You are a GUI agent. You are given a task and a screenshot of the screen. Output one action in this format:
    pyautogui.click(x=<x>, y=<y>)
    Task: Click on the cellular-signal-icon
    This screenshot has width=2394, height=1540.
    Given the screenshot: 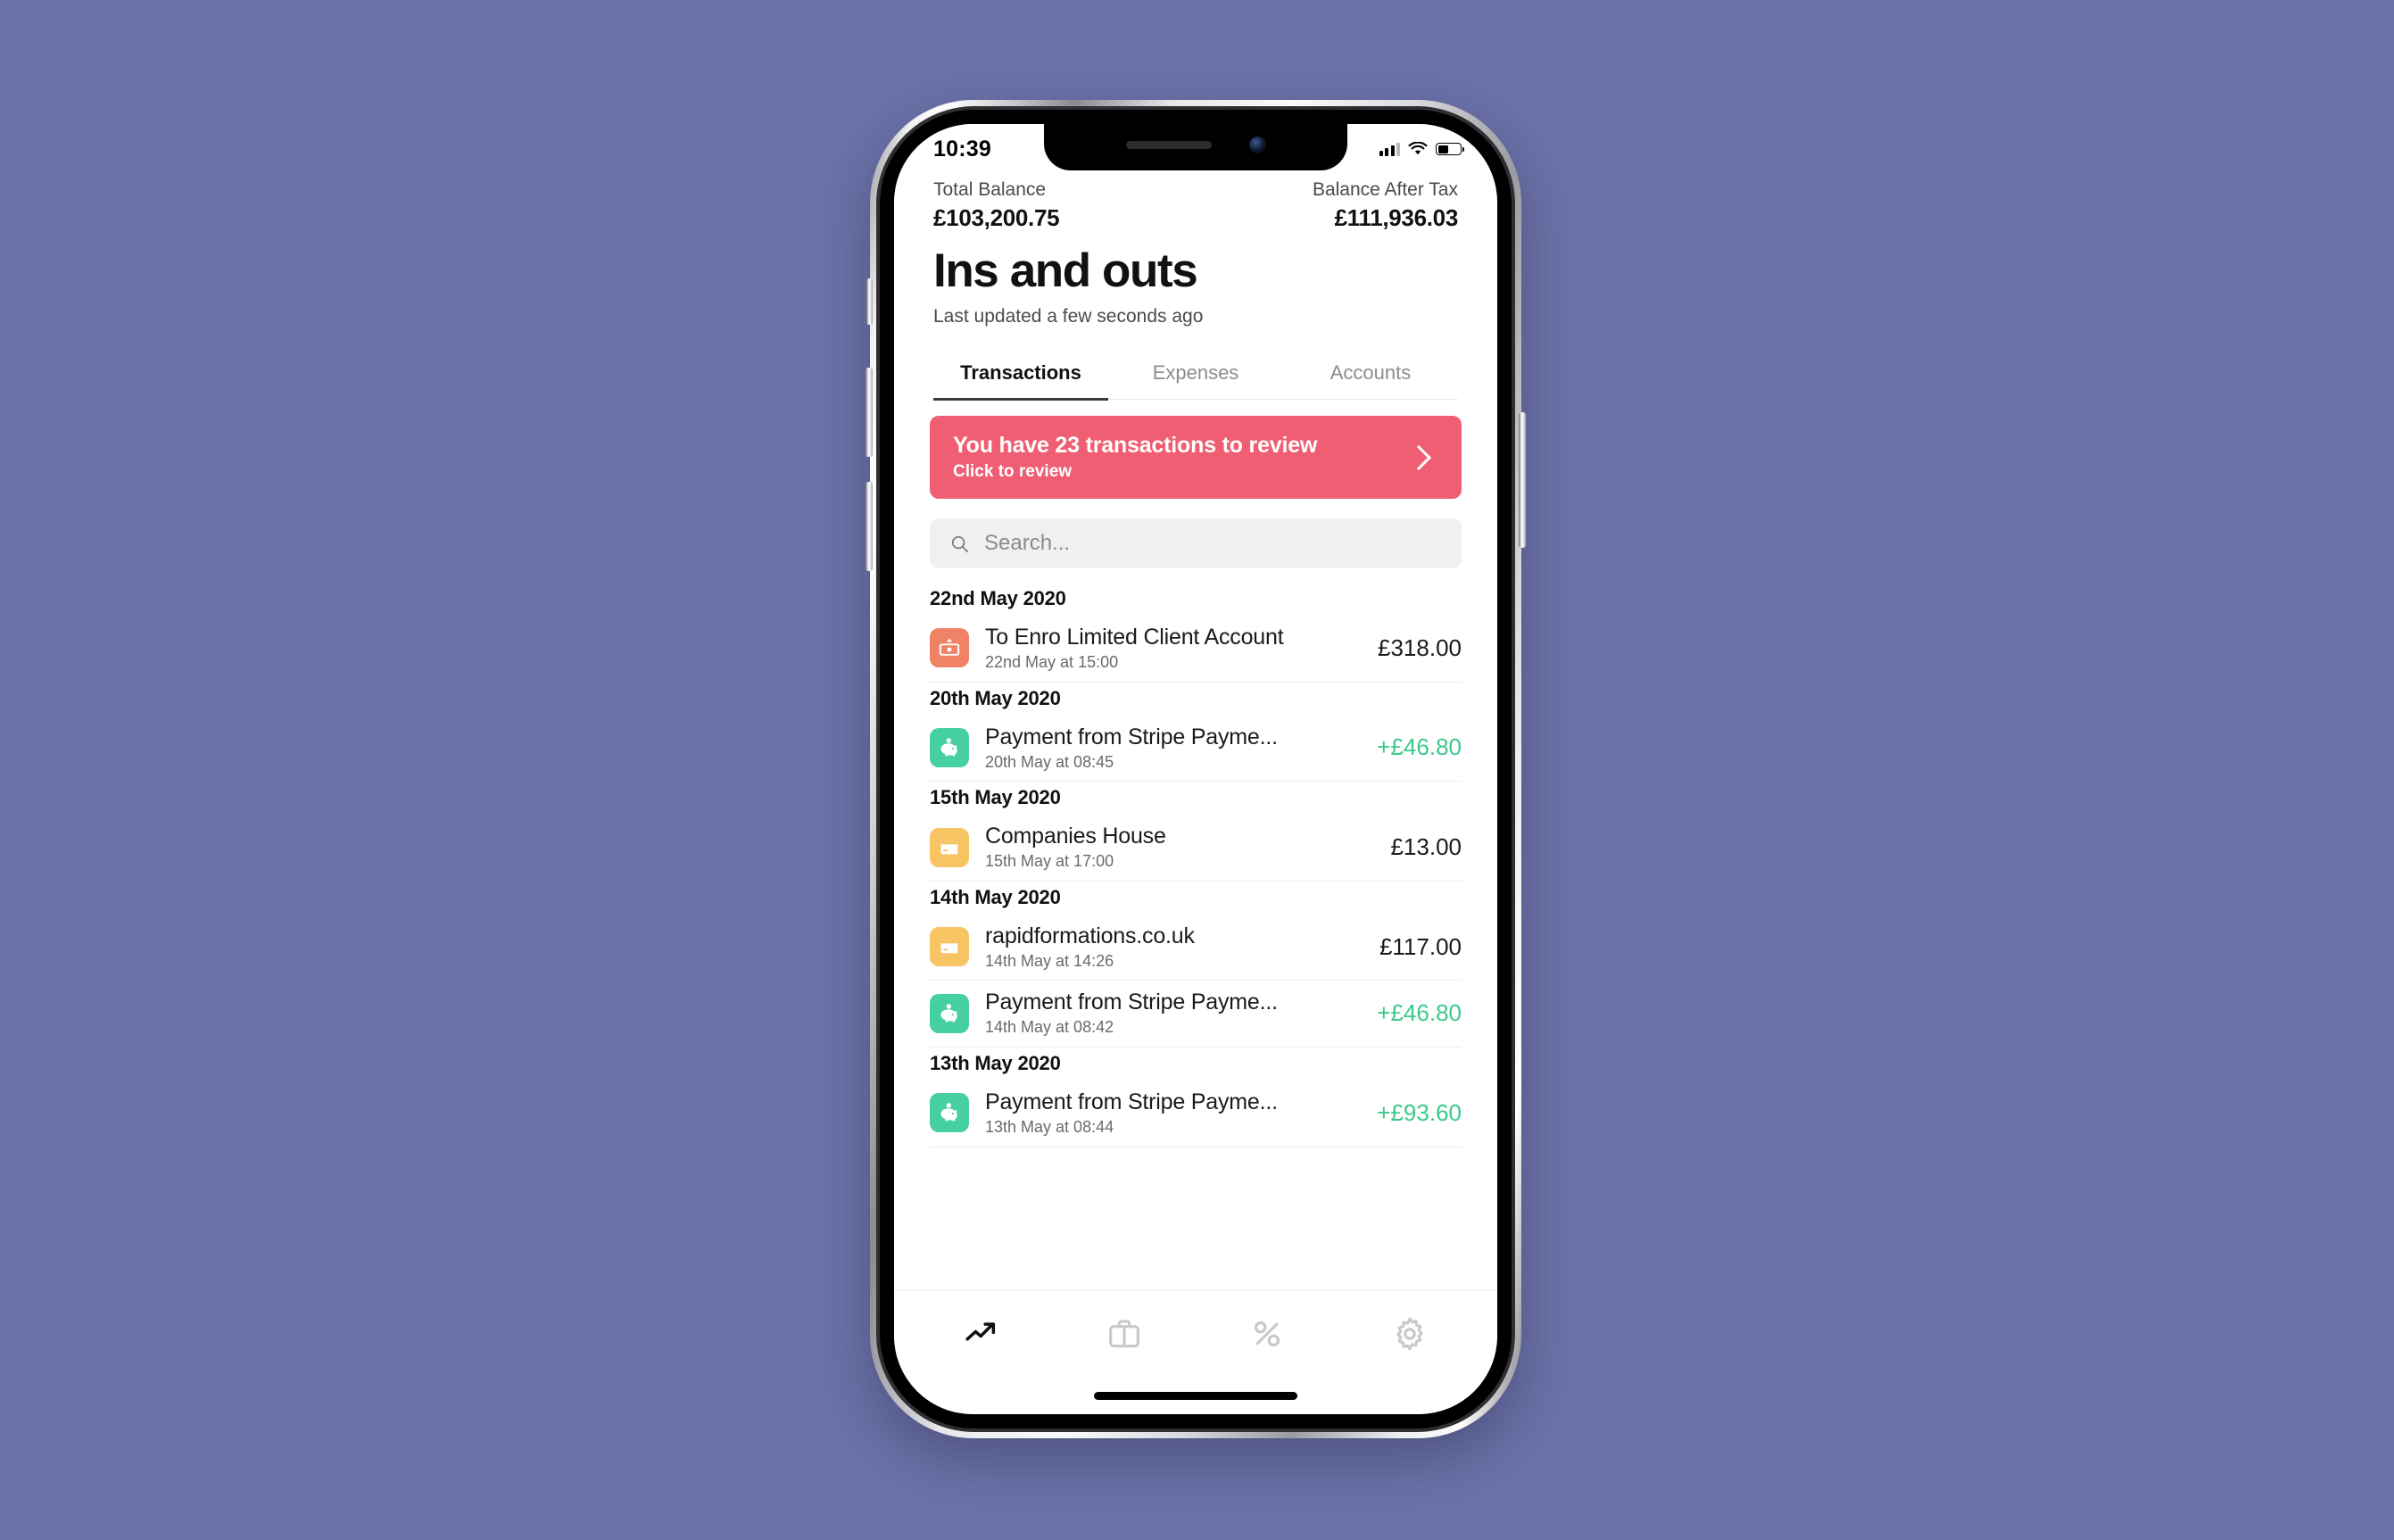 What is the action you would take?
    pyautogui.click(x=1389, y=149)
    